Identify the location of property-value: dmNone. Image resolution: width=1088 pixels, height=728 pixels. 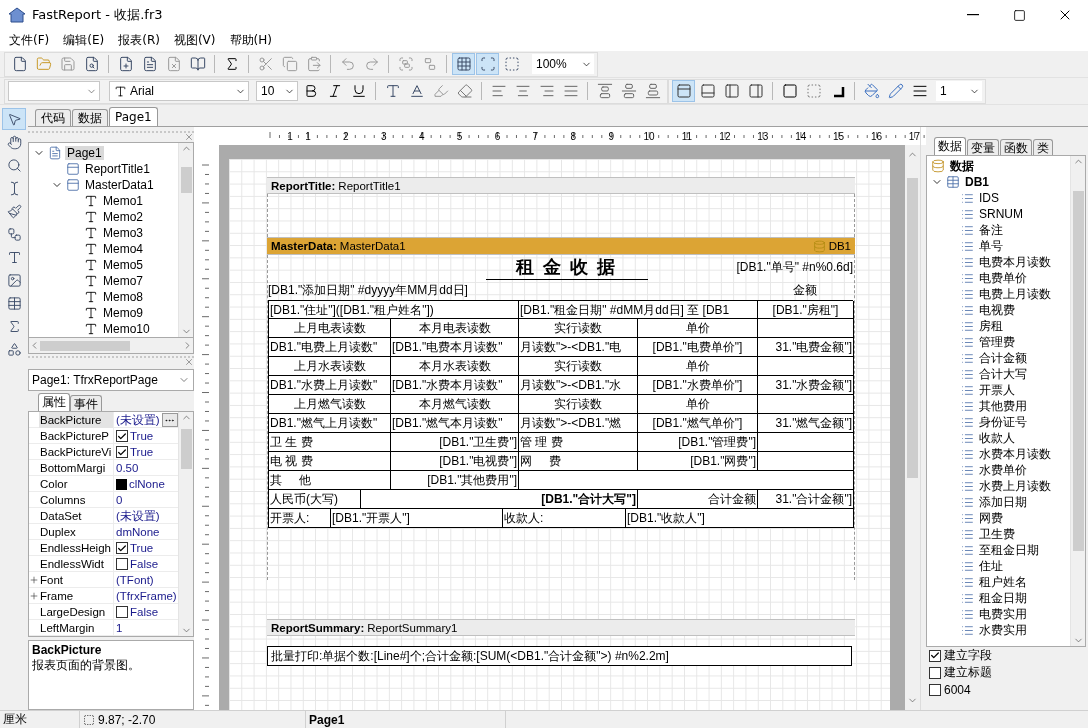
(138, 532).